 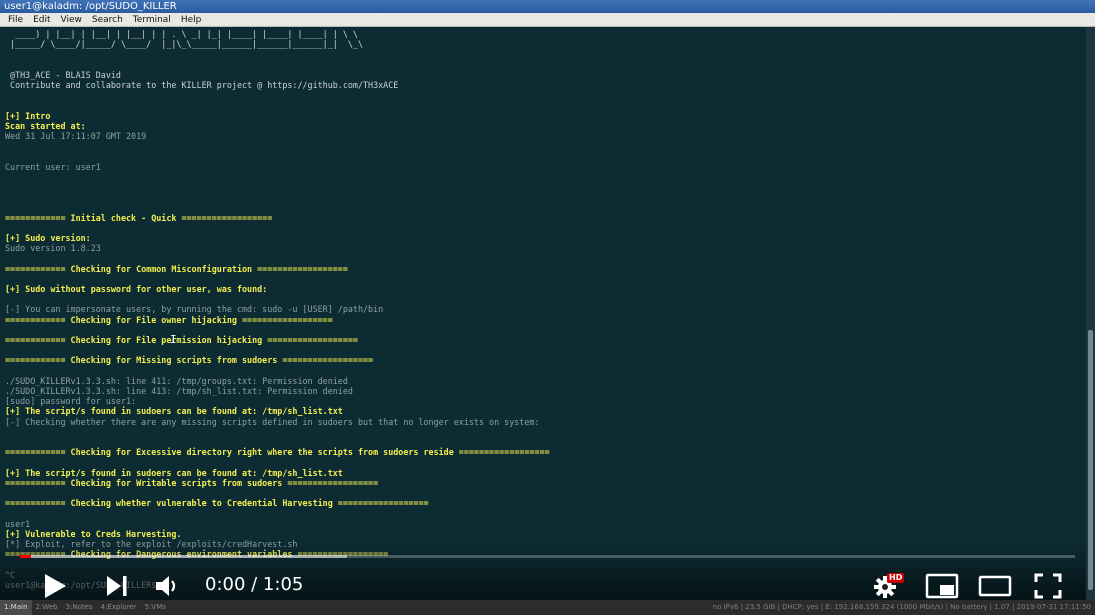 What do you see at coordinates (152, 20) in the screenshot?
I see `menu-terminal: Terminal` at bounding box center [152, 20].